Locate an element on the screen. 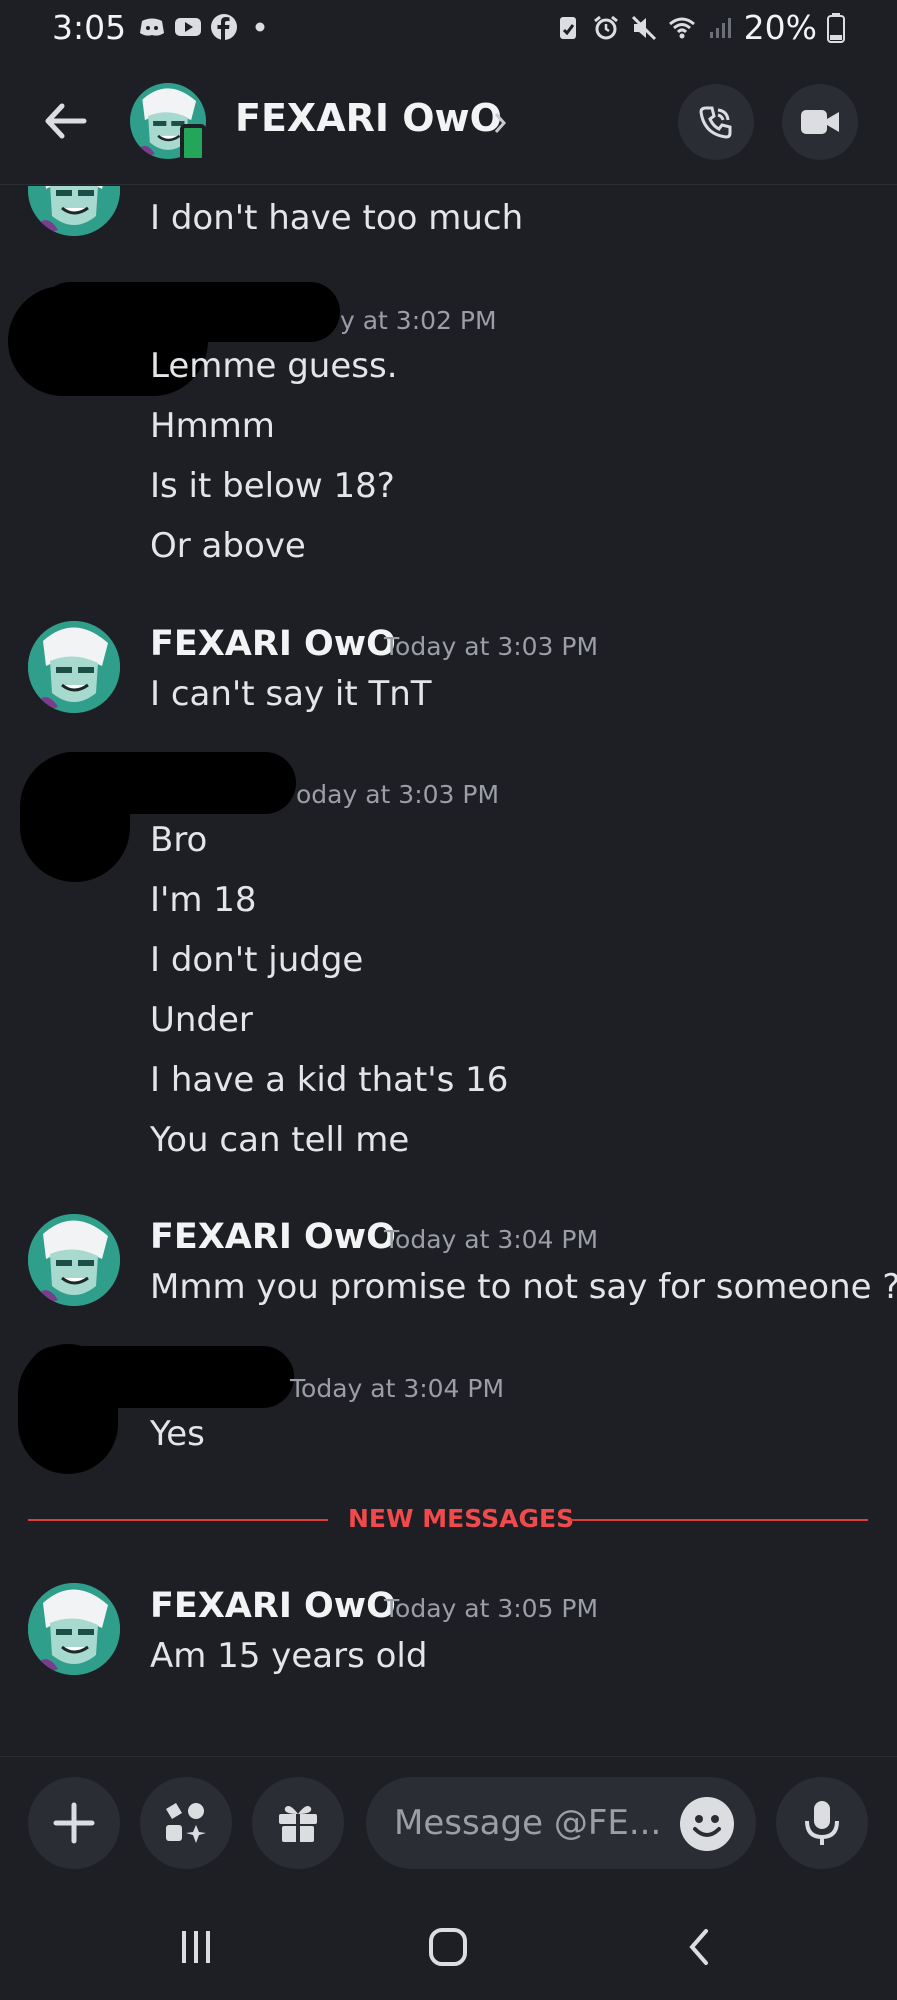  home-button is located at coordinates (448, 1947).